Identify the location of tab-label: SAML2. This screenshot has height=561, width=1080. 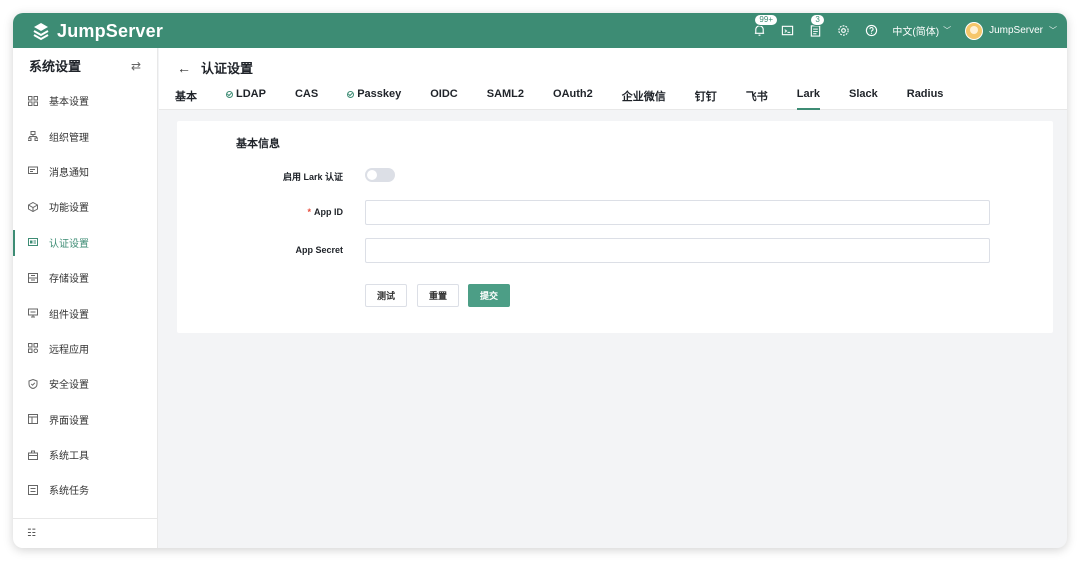
(505, 94).